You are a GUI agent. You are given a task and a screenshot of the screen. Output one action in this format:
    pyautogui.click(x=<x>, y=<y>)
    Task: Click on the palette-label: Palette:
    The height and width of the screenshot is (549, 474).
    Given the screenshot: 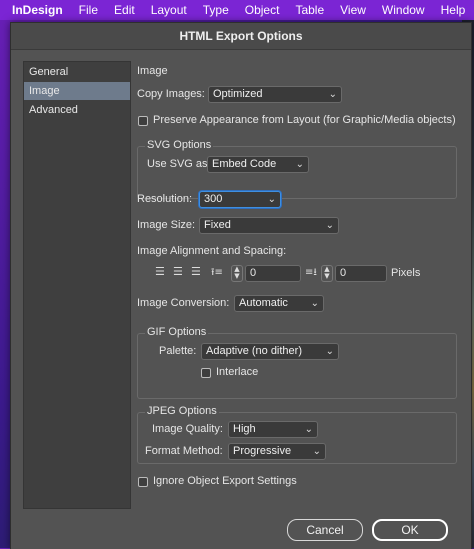 What is the action you would take?
    pyautogui.click(x=178, y=351)
    